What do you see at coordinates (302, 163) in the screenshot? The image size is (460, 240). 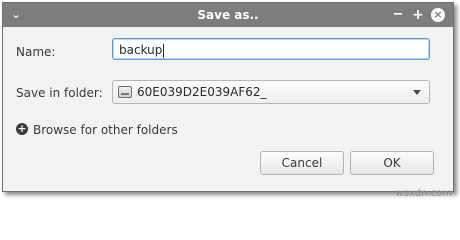 I see `cancel-button: Cancel` at bounding box center [302, 163].